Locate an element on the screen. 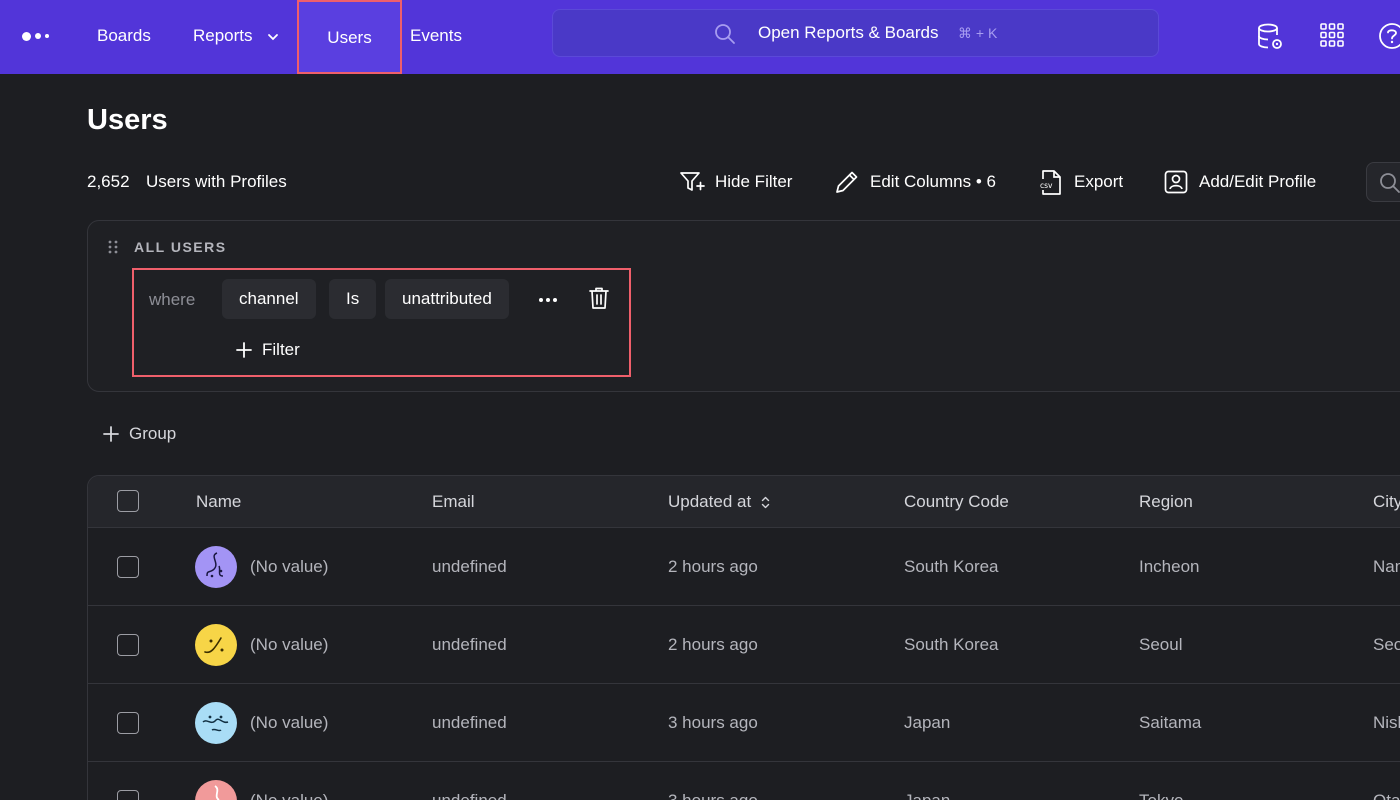  user-city: Nam-gu is located at coordinates (1386, 566).